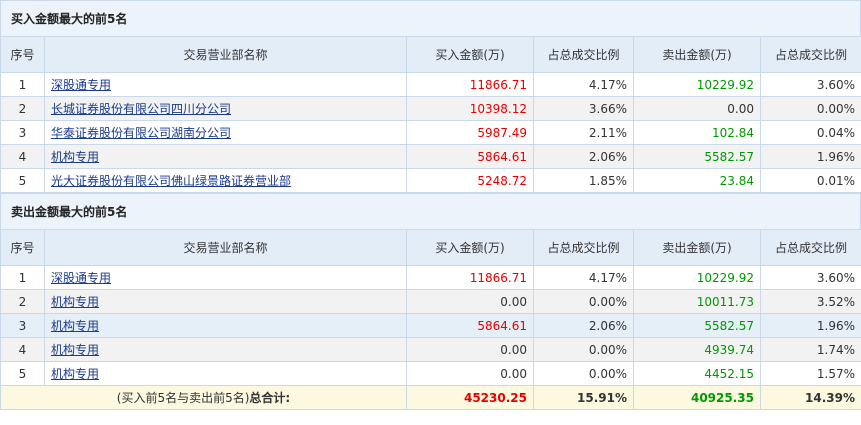 Image resolution: width=861 pixels, height=425 pixels. I want to click on buy-amount: 10398.12, so click(470, 108).